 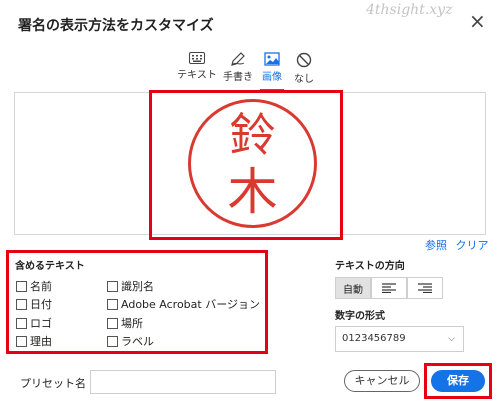 What do you see at coordinates (238, 77) in the screenshot?
I see `tab-handwriting-label: 手書き` at bounding box center [238, 77].